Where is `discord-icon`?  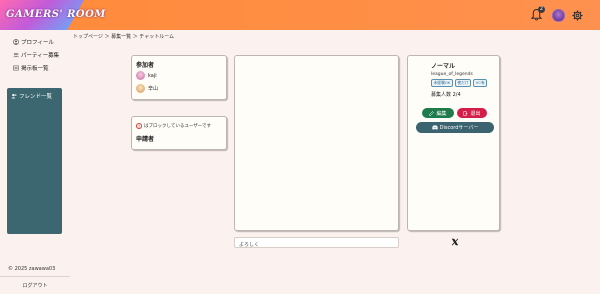 discord-icon is located at coordinates (434, 127).